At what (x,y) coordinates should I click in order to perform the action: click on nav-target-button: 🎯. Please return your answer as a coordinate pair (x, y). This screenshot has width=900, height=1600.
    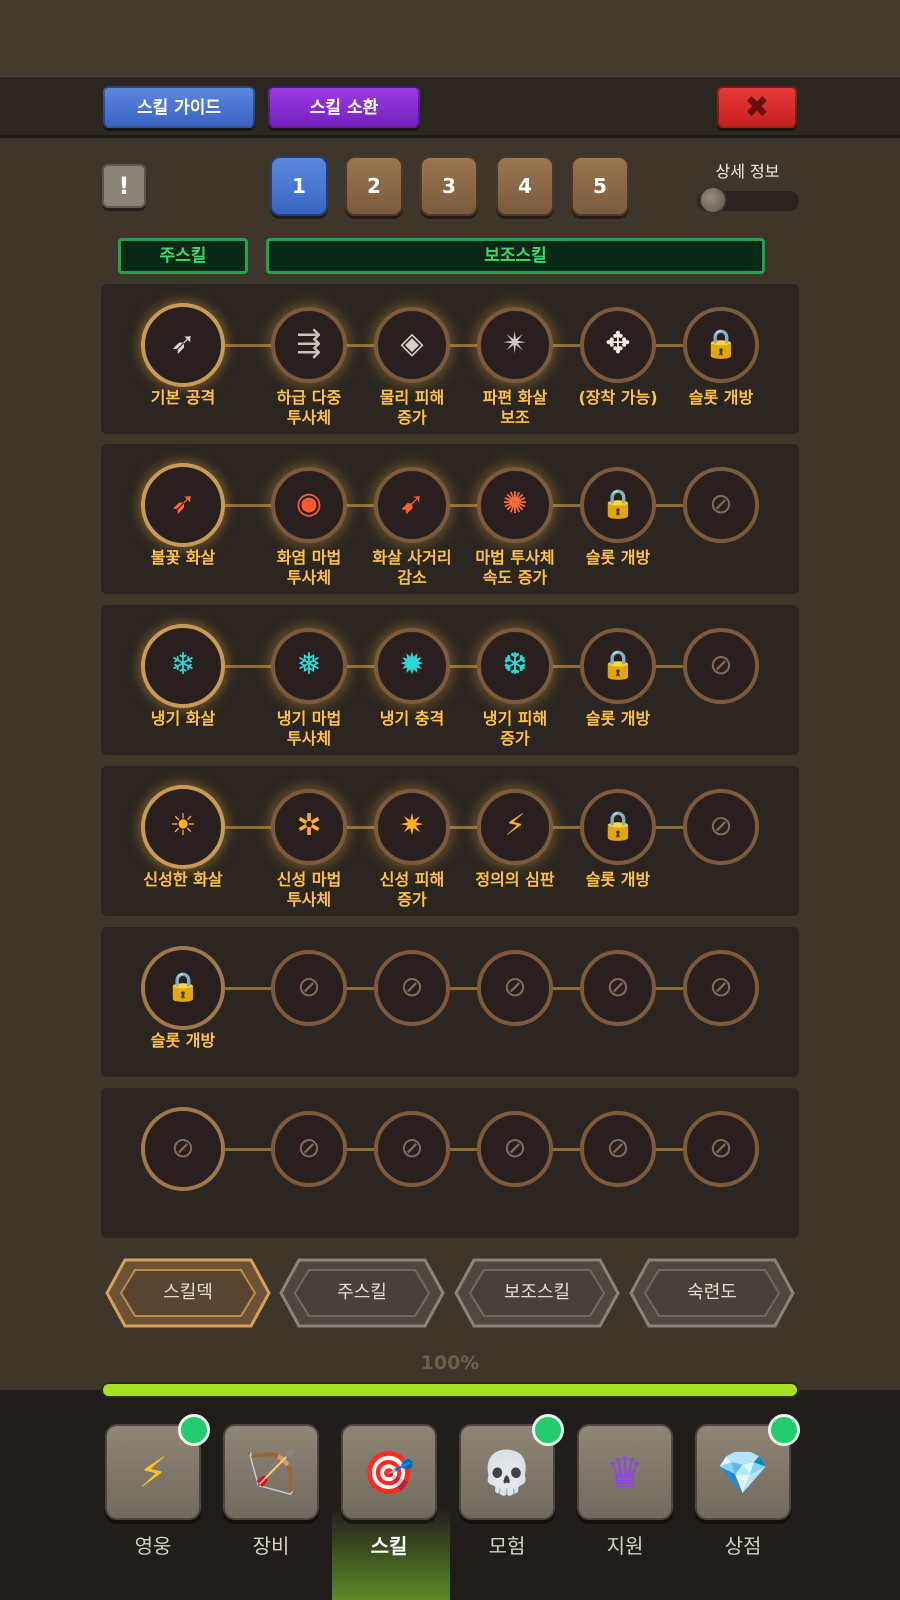
    Looking at the image, I should click on (389, 1472).